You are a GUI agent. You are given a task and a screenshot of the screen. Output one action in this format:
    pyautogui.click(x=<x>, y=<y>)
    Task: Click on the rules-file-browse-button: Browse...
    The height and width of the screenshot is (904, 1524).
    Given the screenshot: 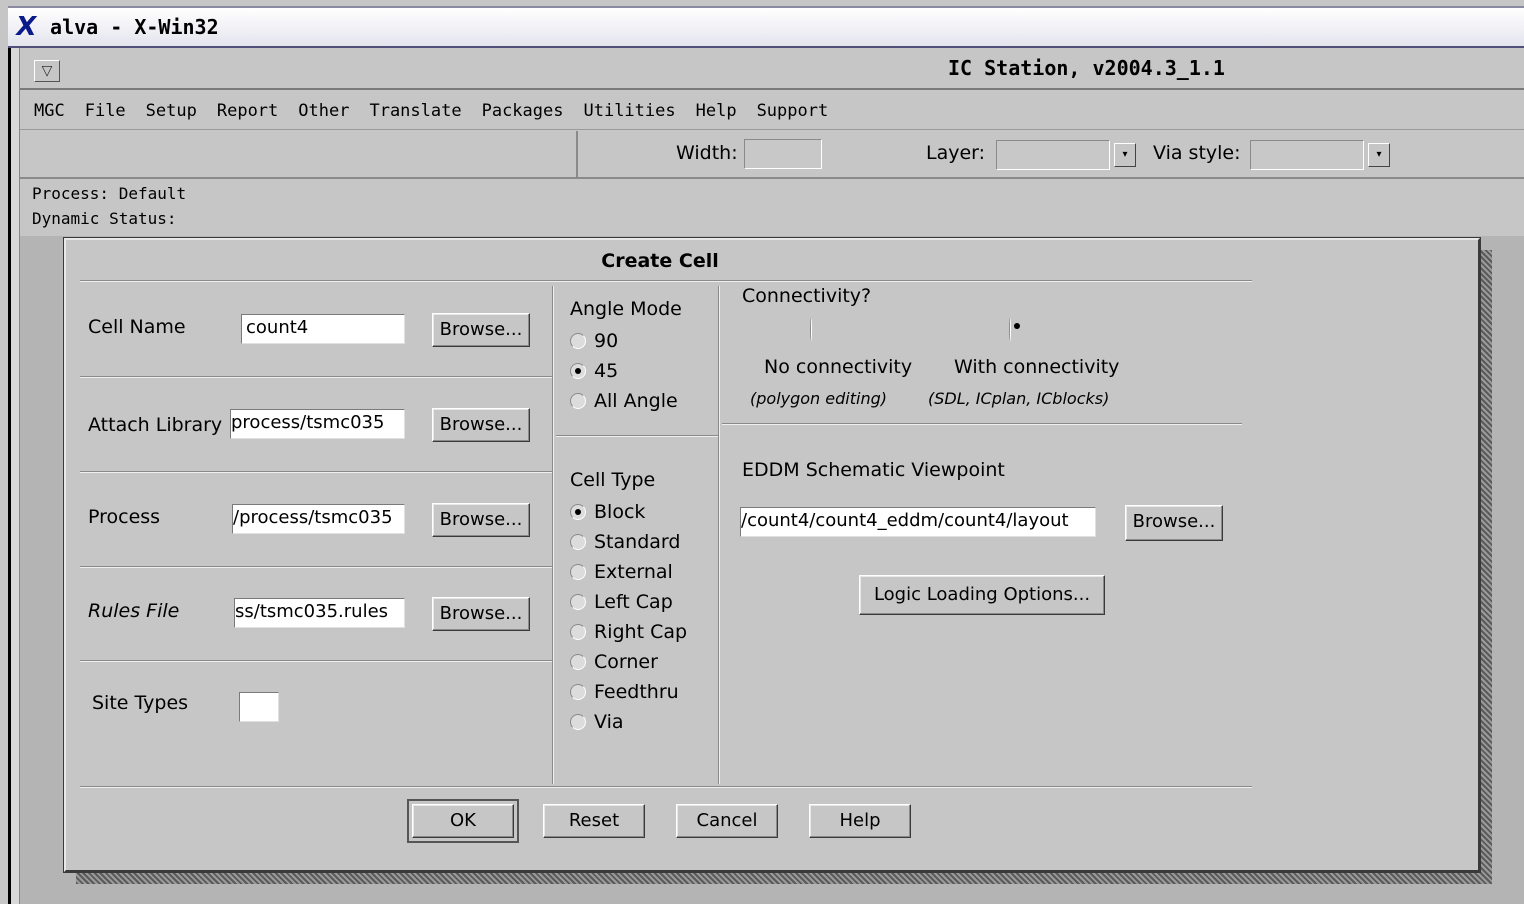 What is the action you would take?
    pyautogui.click(x=481, y=614)
    